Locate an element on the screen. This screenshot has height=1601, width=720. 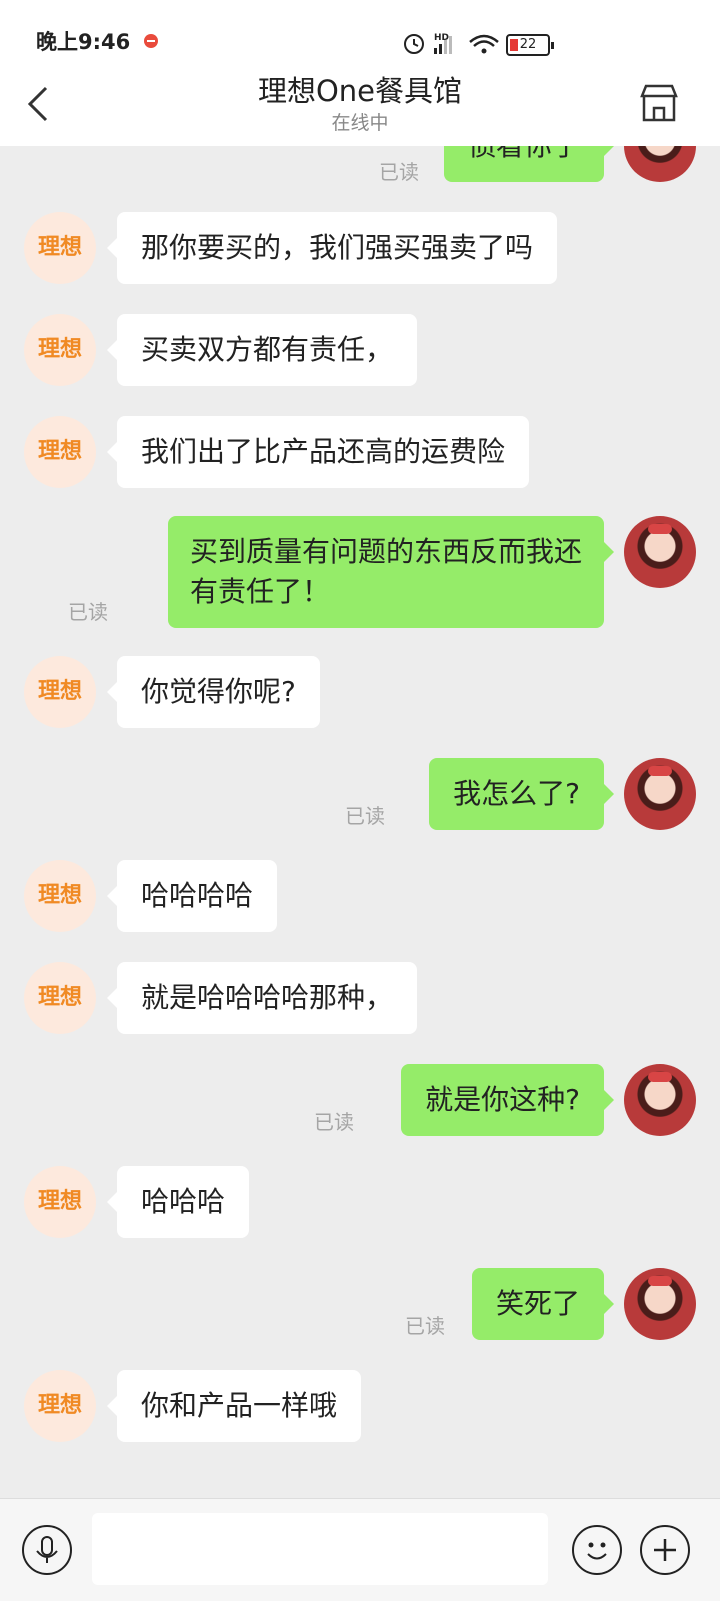
message-bubble: 哈哈哈 is located at coordinates (178, 1202).